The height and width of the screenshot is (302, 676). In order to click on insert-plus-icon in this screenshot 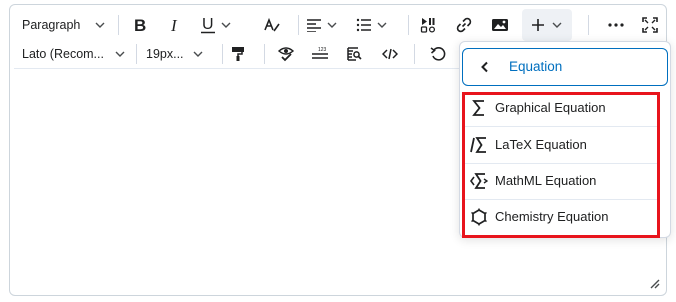, I will do `click(538, 25)`.